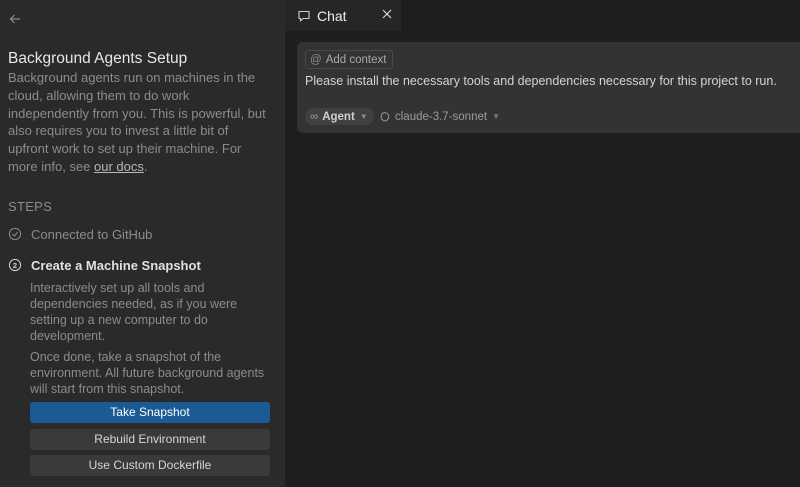 This screenshot has height=487, width=800. I want to click on mode-label: Agent, so click(338, 116).